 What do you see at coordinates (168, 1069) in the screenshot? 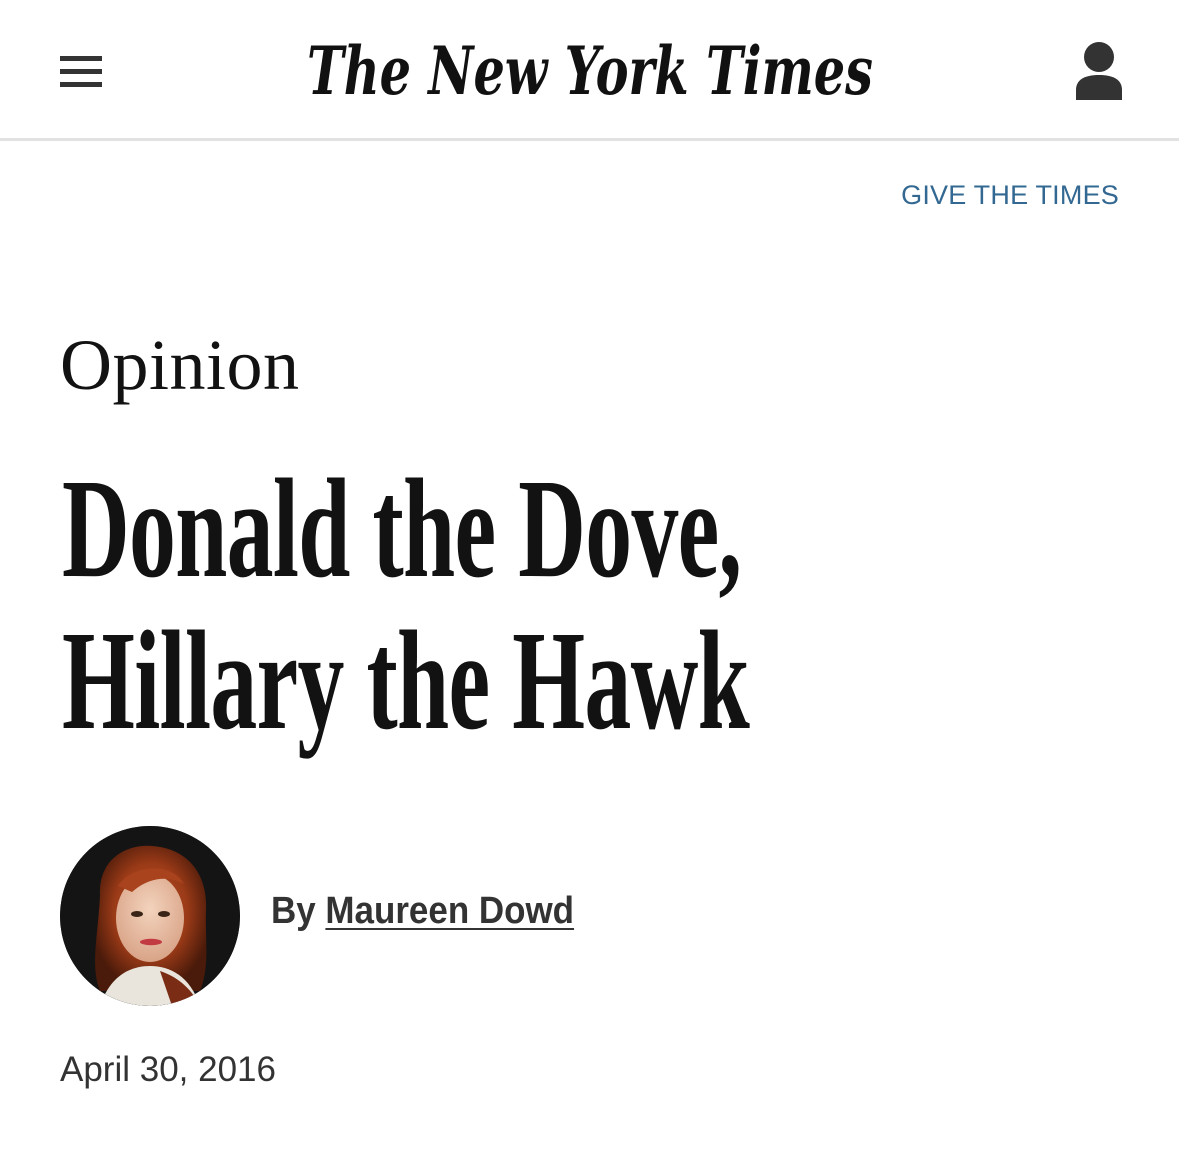
I see `publish-date: April 30, 2016` at bounding box center [168, 1069].